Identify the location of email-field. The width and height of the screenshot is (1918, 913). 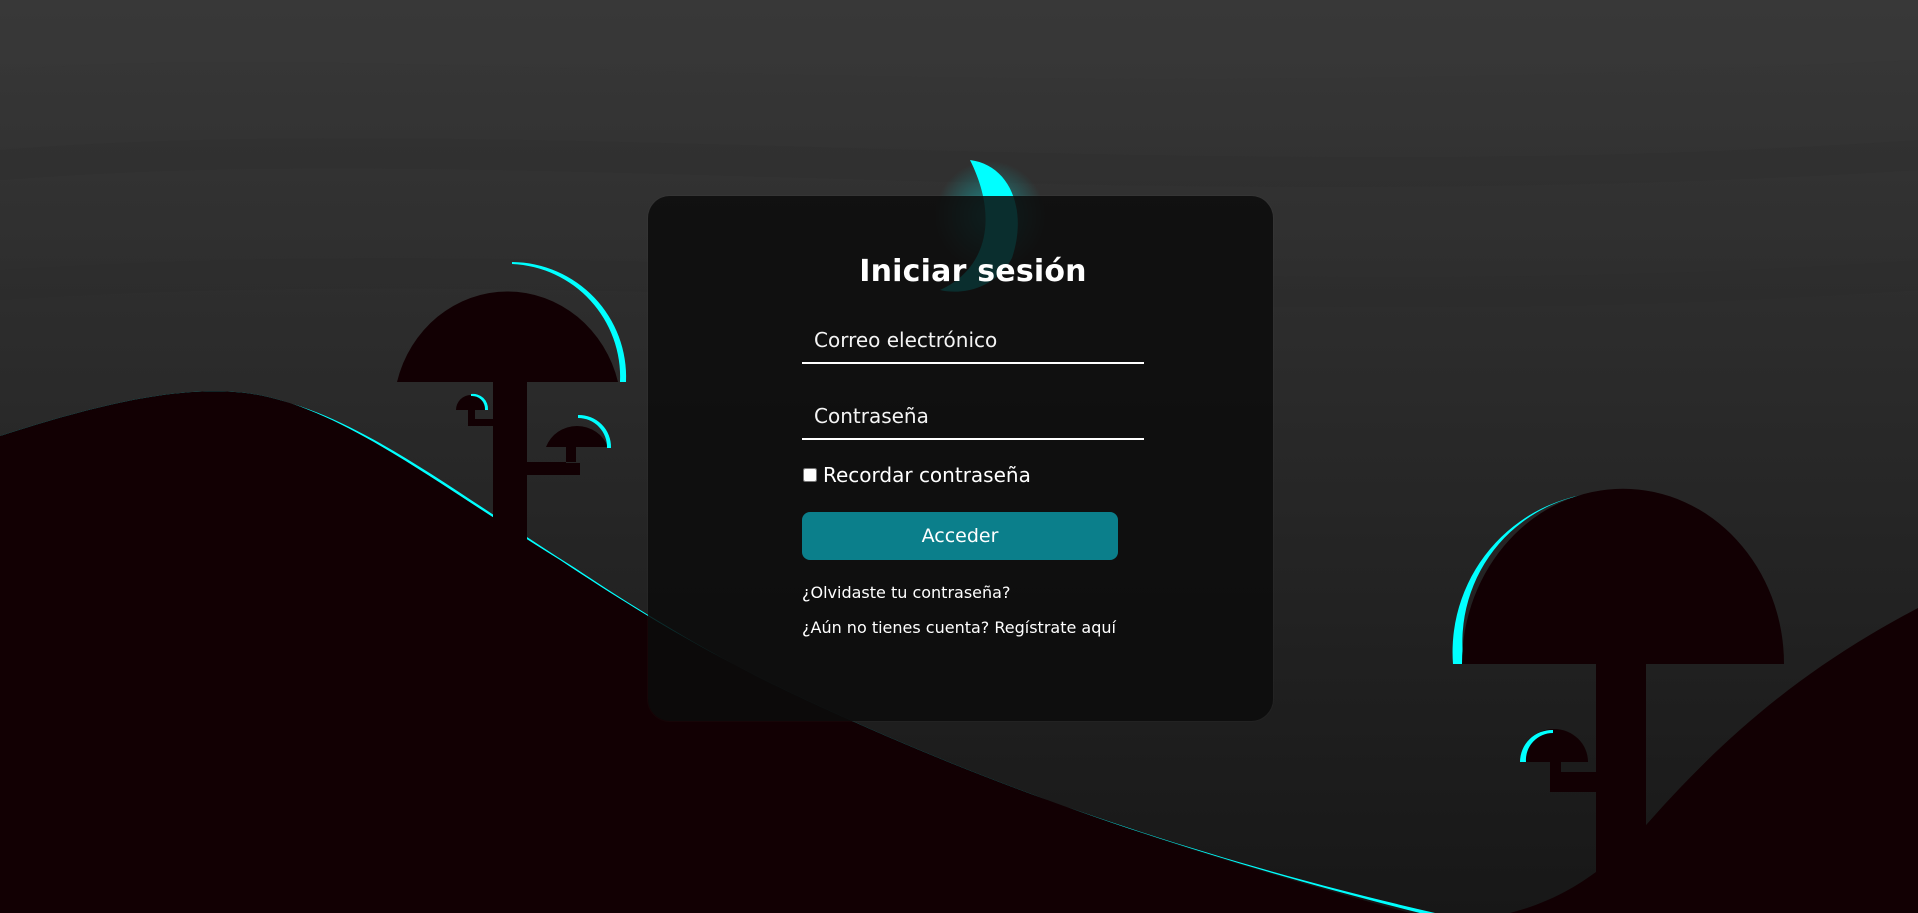
(973, 340).